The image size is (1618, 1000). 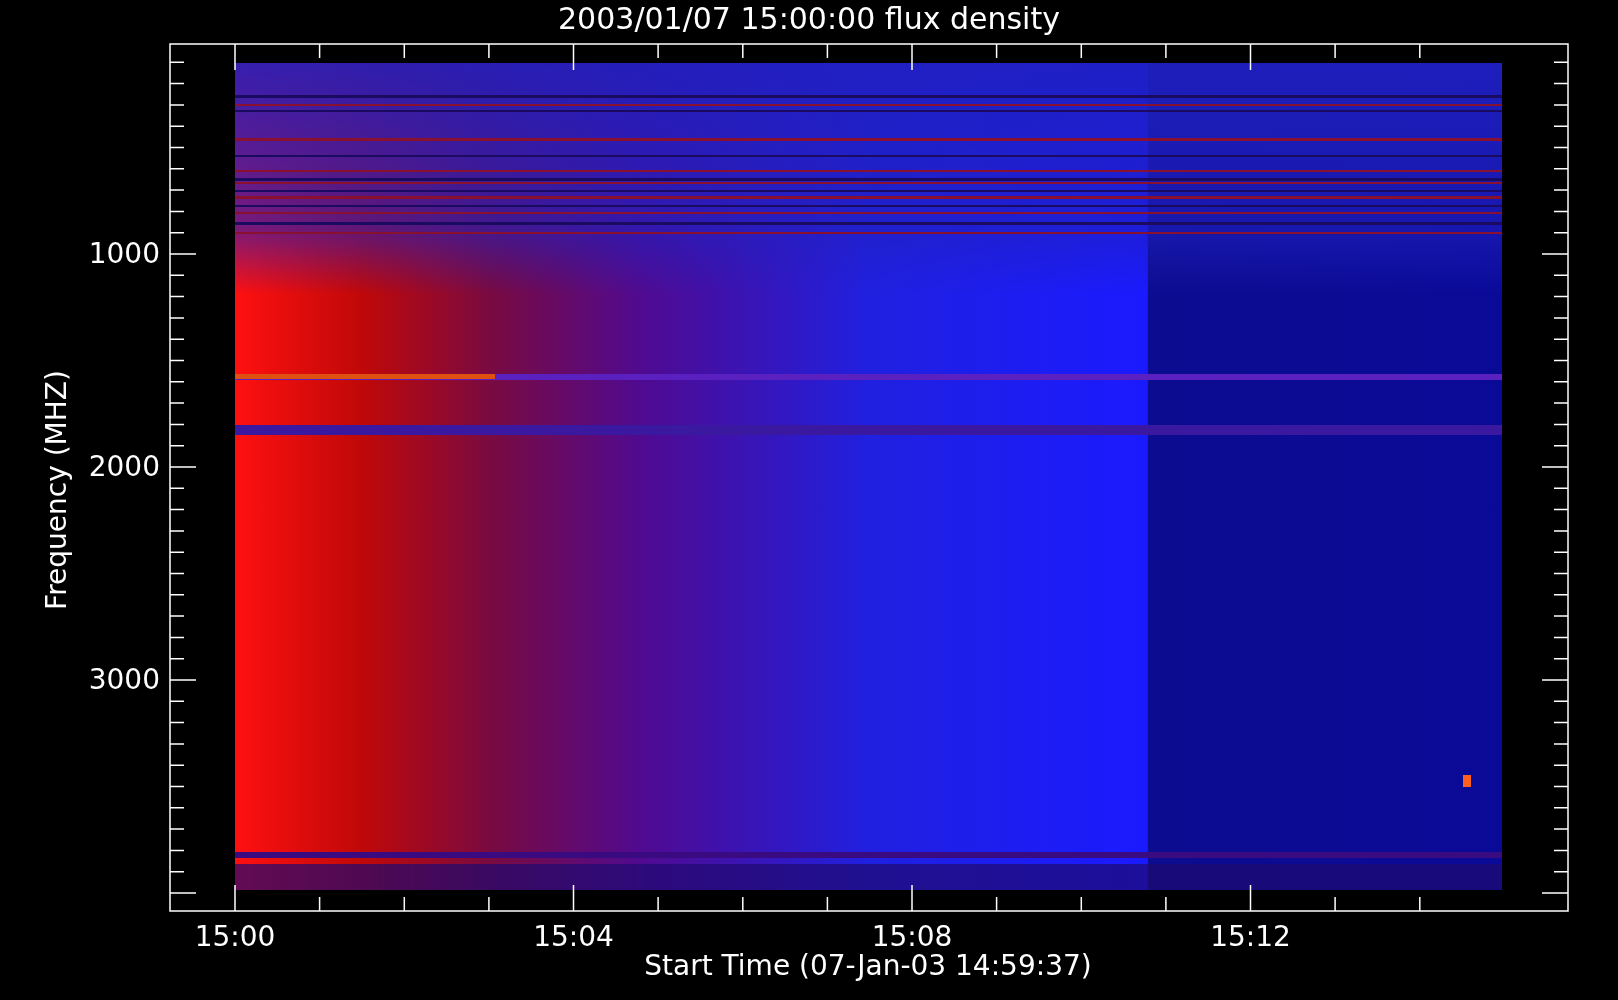 I want to click on y-axis-label: Frequency (MHZ), so click(x=57, y=490).